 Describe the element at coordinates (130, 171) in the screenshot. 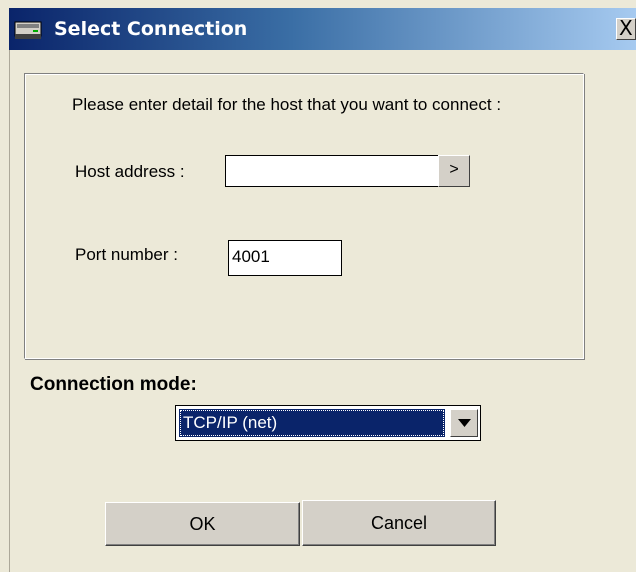

I see `host-address-label: Host address :` at that location.